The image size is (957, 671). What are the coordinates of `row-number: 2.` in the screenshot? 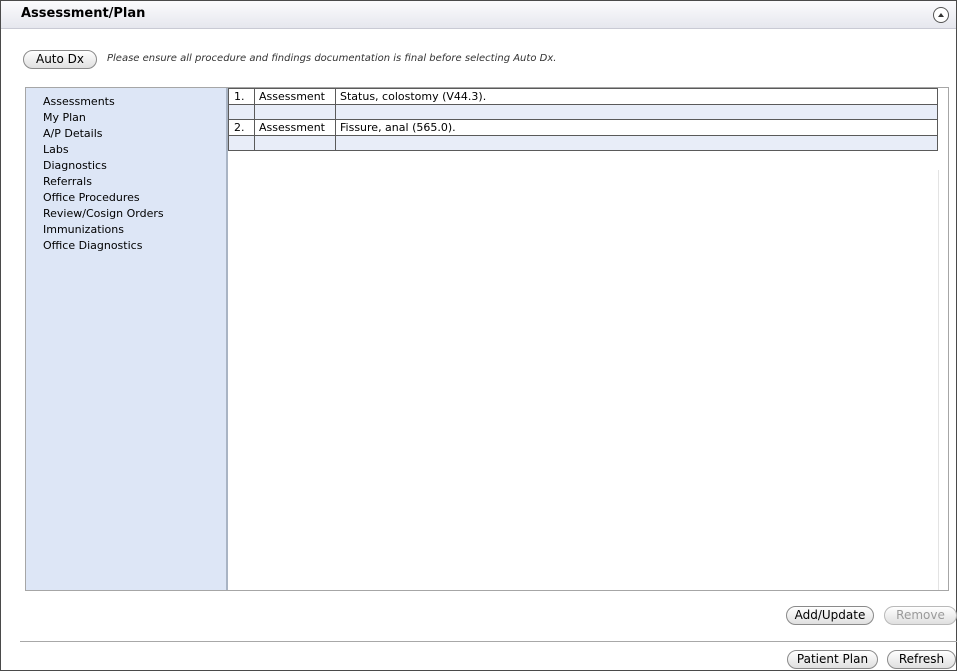 It's located at (241, 127).